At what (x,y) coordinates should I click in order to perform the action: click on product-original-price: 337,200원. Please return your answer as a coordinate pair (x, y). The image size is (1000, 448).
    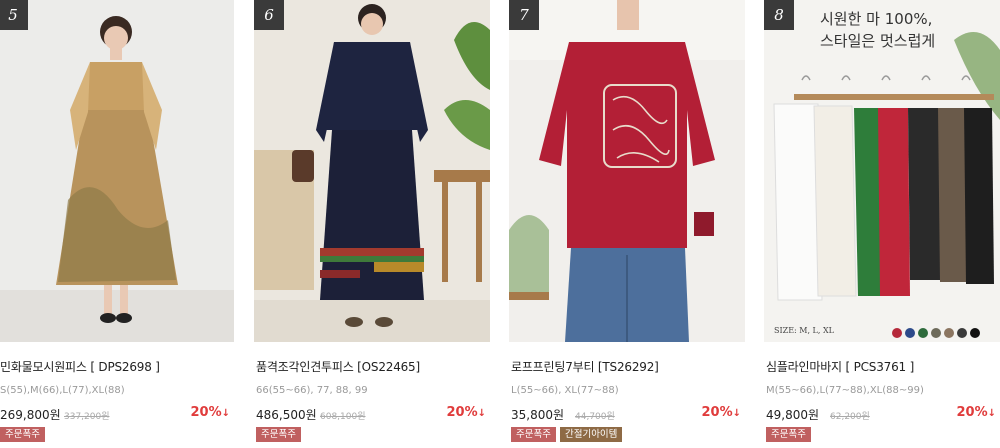
    Looking at the image, I should click on (87, 417).